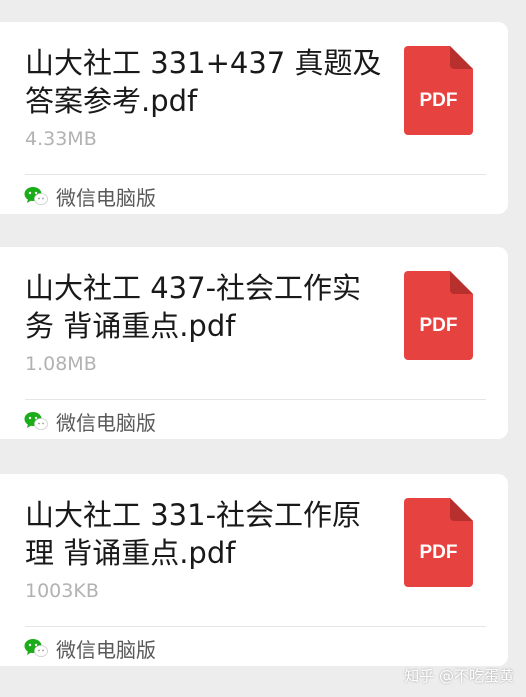 This screenshot has width=526, height=697. I want to click on file-size: 1003KB, so click(62, 591).